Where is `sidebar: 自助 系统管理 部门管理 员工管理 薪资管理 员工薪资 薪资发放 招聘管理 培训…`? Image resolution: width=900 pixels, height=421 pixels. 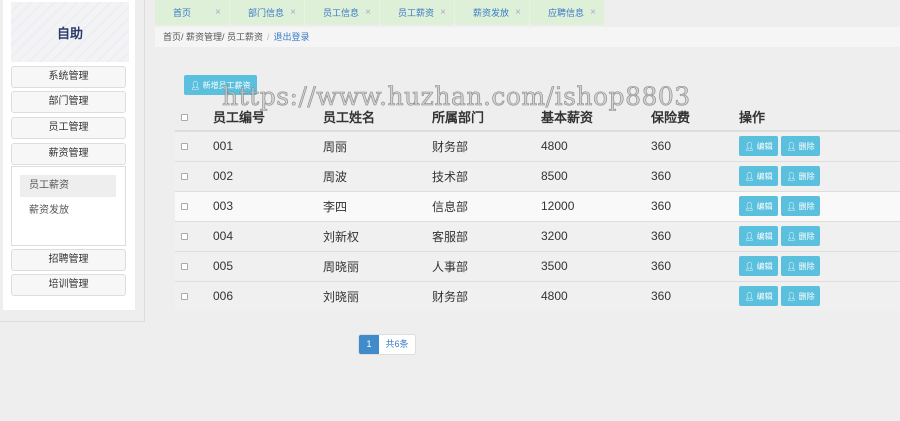
sidebar: 自助 系统管理 部门管理 员工管理 薪资管理 员工薪资 薪资发放 招聘管理 培训… is located at coordinates (72, 161).